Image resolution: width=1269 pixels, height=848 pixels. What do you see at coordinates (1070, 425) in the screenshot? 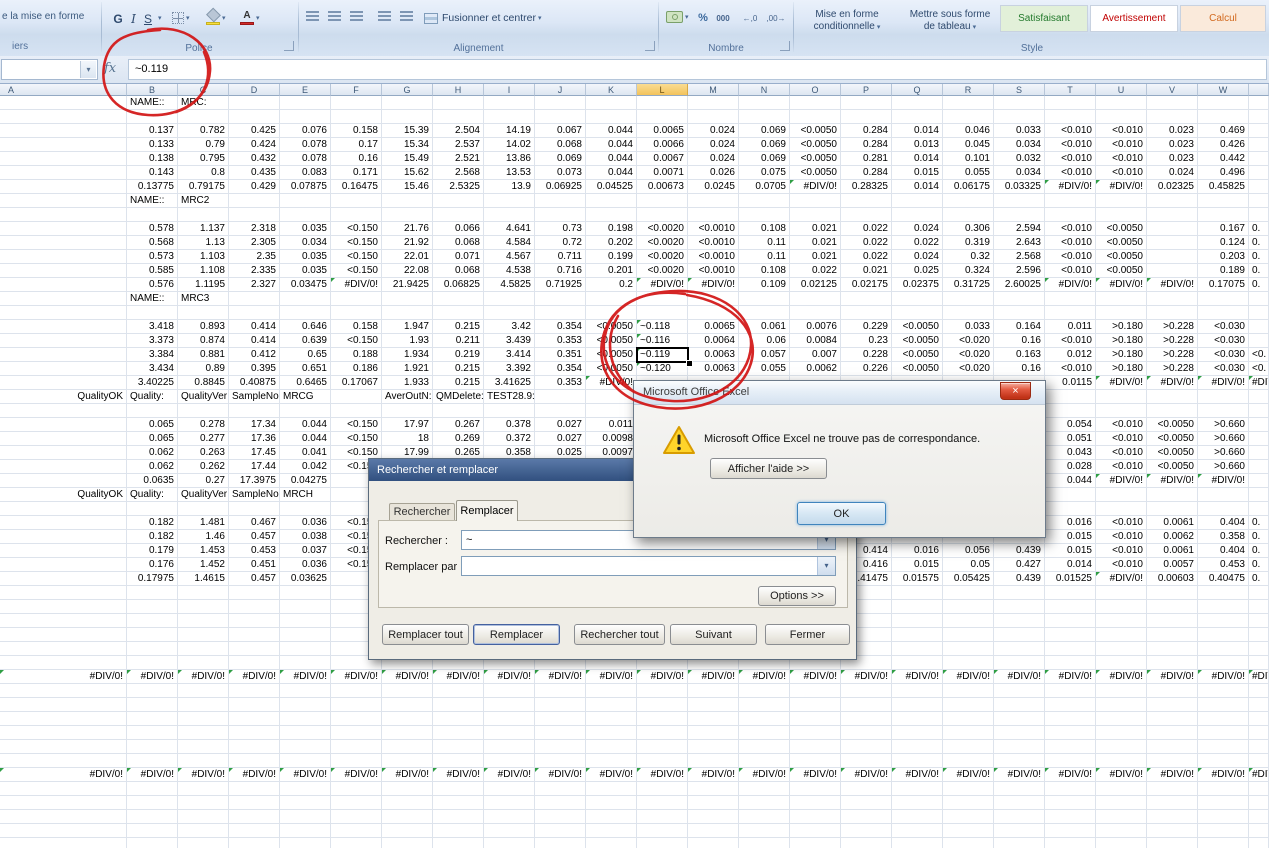
I see `cell-T24: 0.054` at bounding box center [1070, 425].